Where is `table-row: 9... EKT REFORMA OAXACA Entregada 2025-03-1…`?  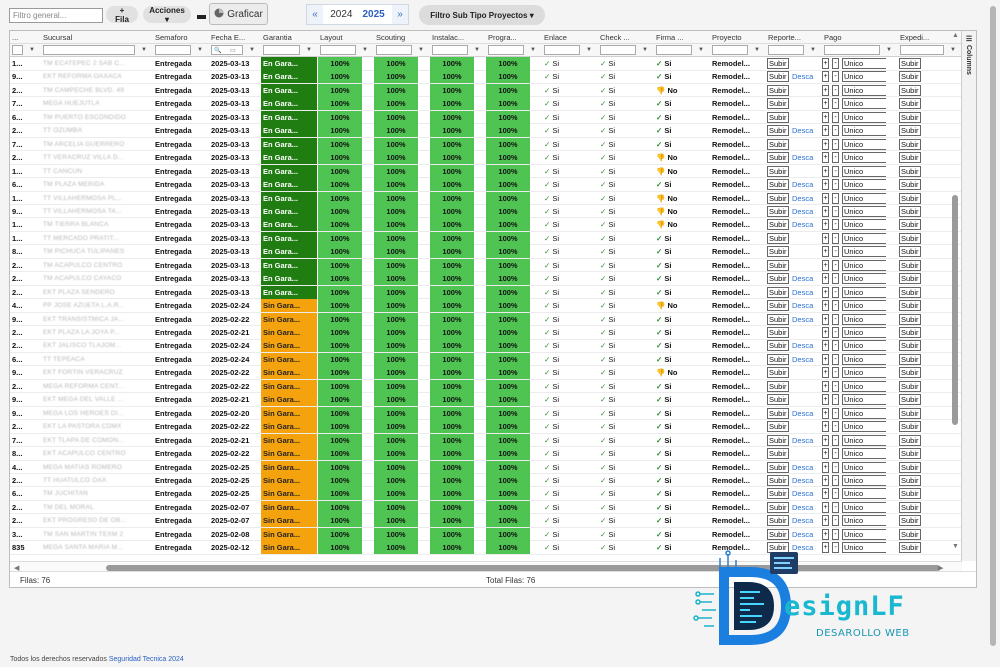
table-row: 9... EKT REFORMA OAXACA Entregada 2025-03-1… is located at coordinates (486, 77).